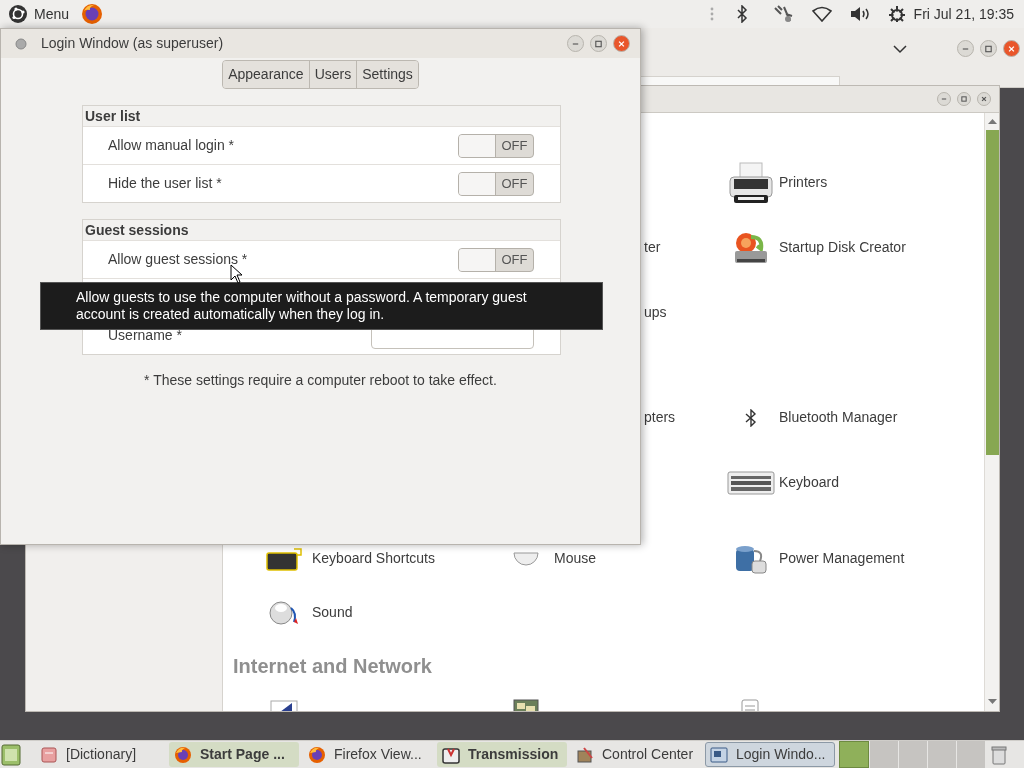 The height and width of the screenshot is (768, 1024). I want to click on control-item-label: ter, so click(652, 247).